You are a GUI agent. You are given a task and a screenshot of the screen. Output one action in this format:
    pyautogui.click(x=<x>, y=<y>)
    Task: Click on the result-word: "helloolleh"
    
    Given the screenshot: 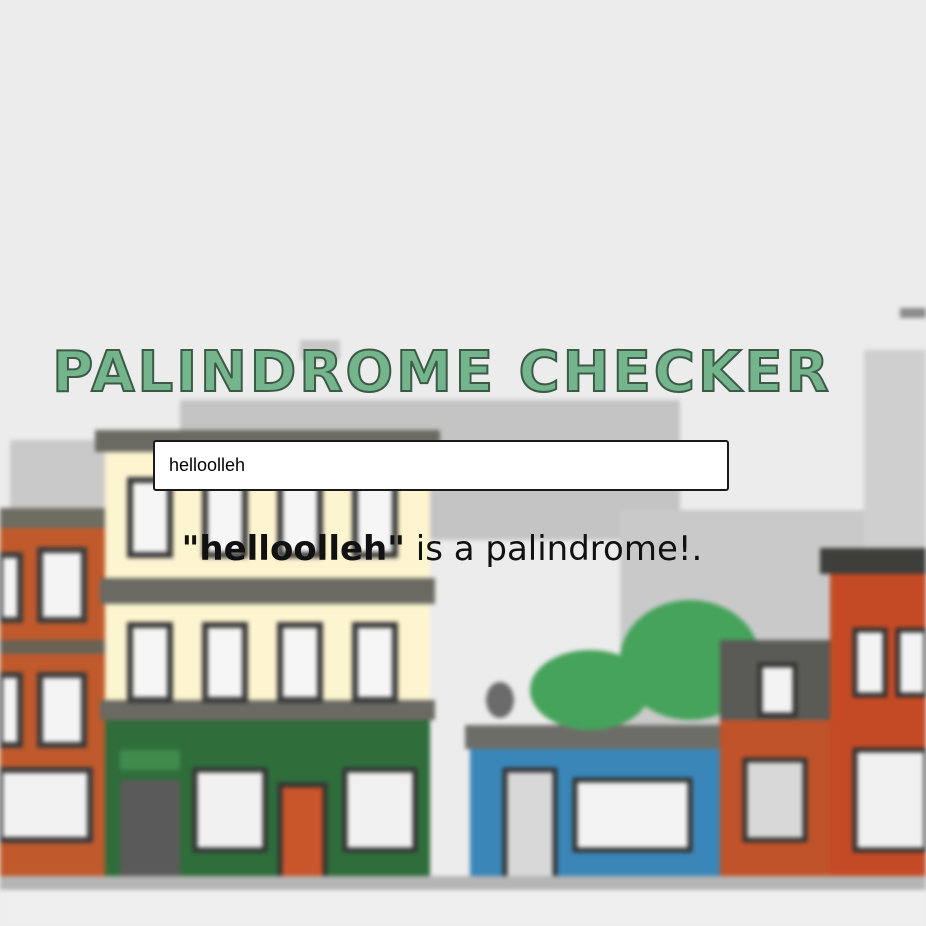 What is the action you would take?
    pyautogui.click(x=293, y=549)
    